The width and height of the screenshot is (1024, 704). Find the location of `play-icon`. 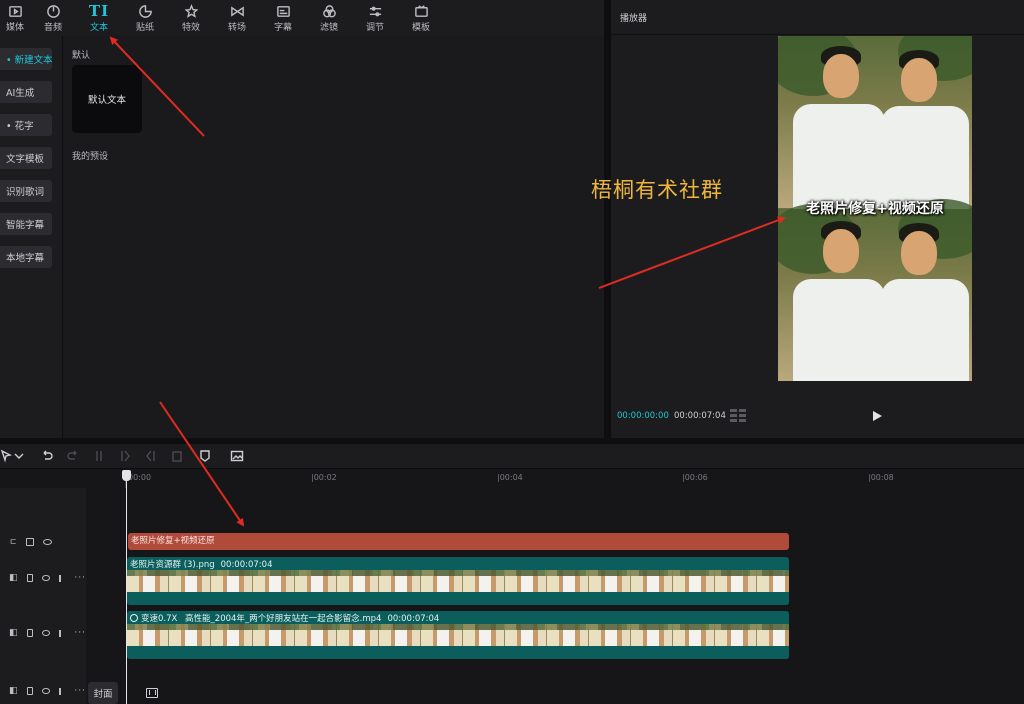

play-icon is located at coordinates (877, 416).